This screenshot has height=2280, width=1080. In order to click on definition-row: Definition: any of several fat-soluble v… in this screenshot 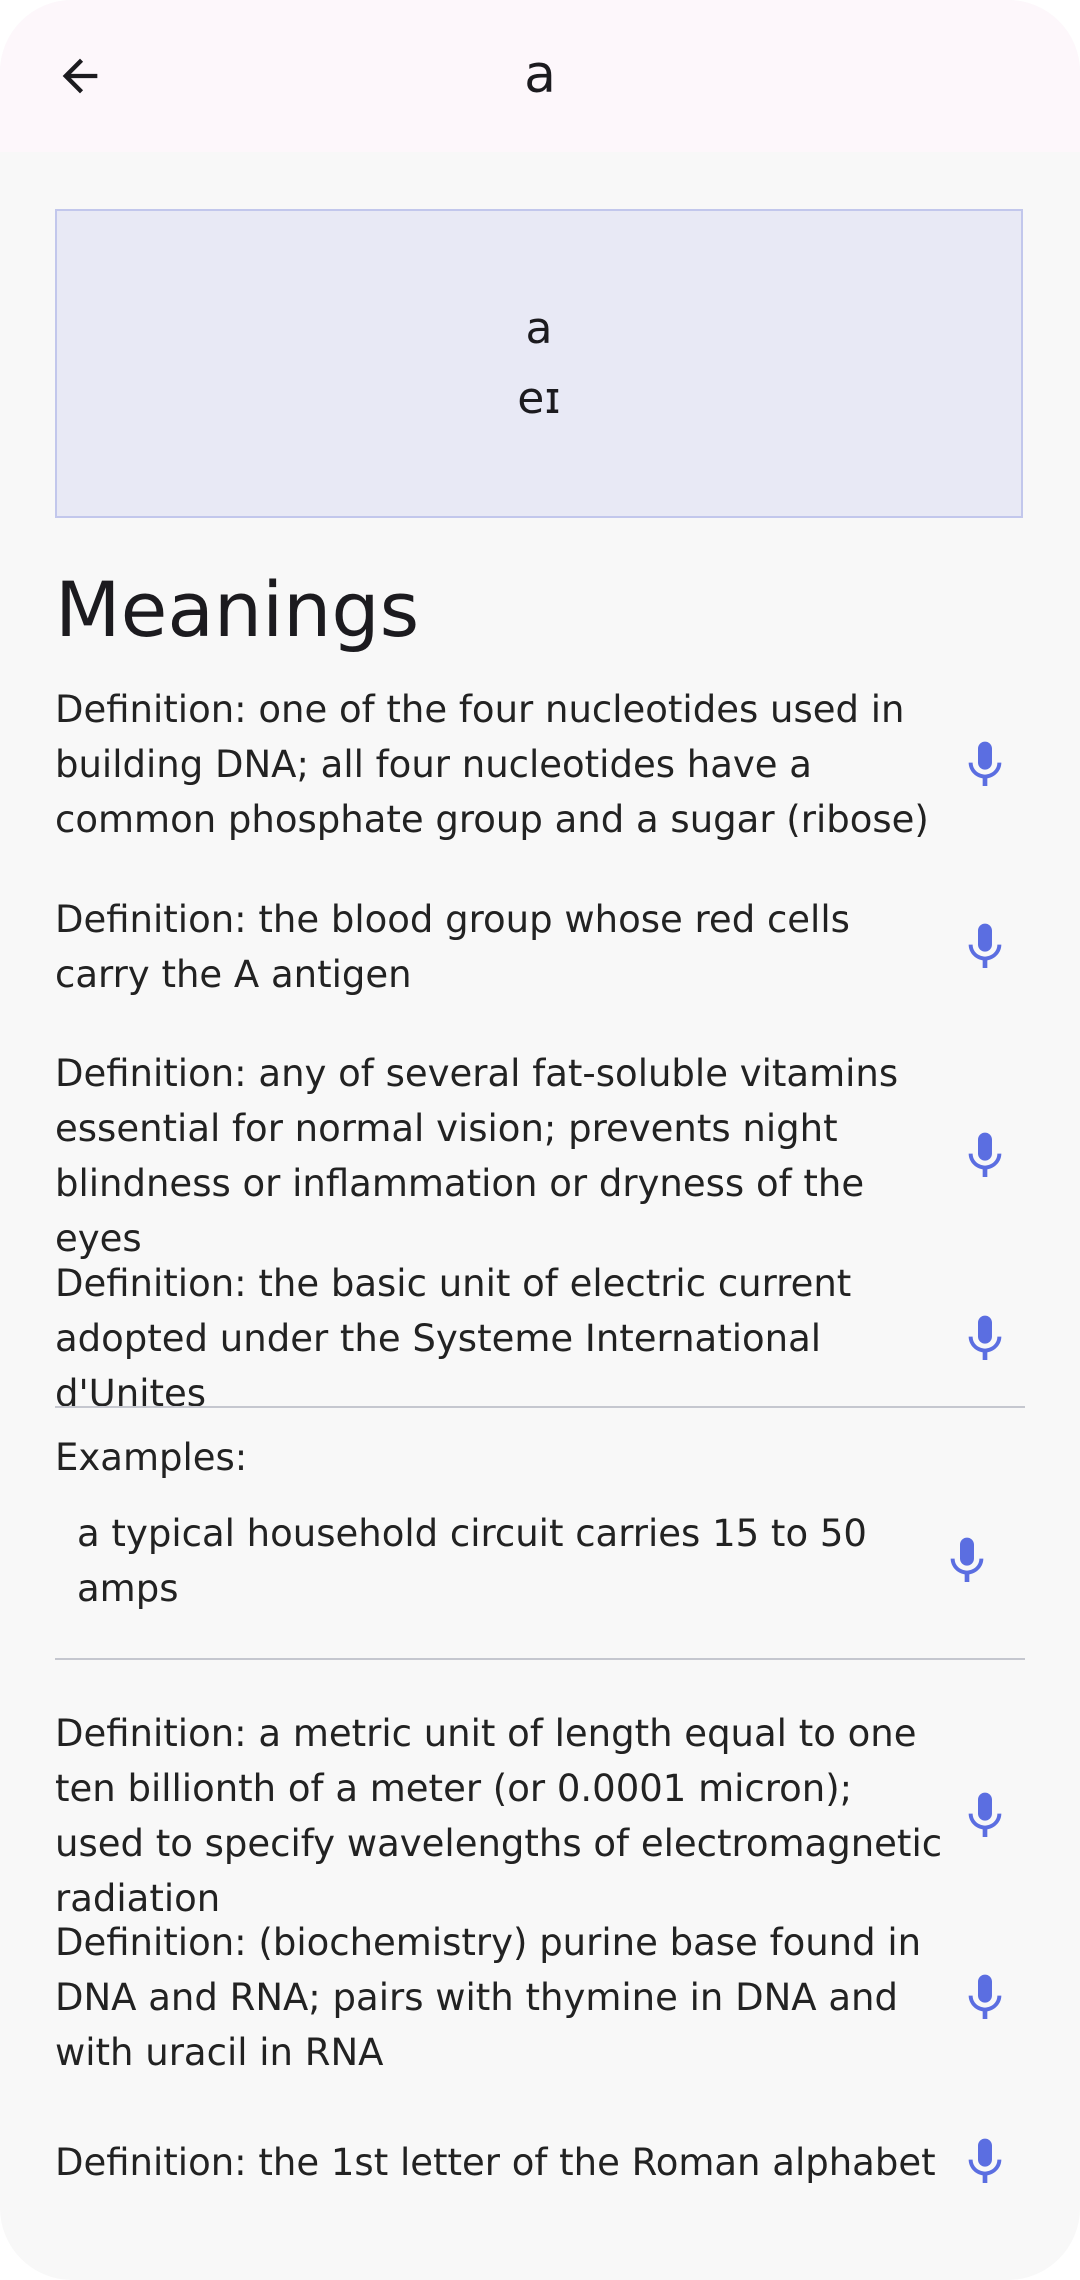, I will do `click(540, 1156)`.